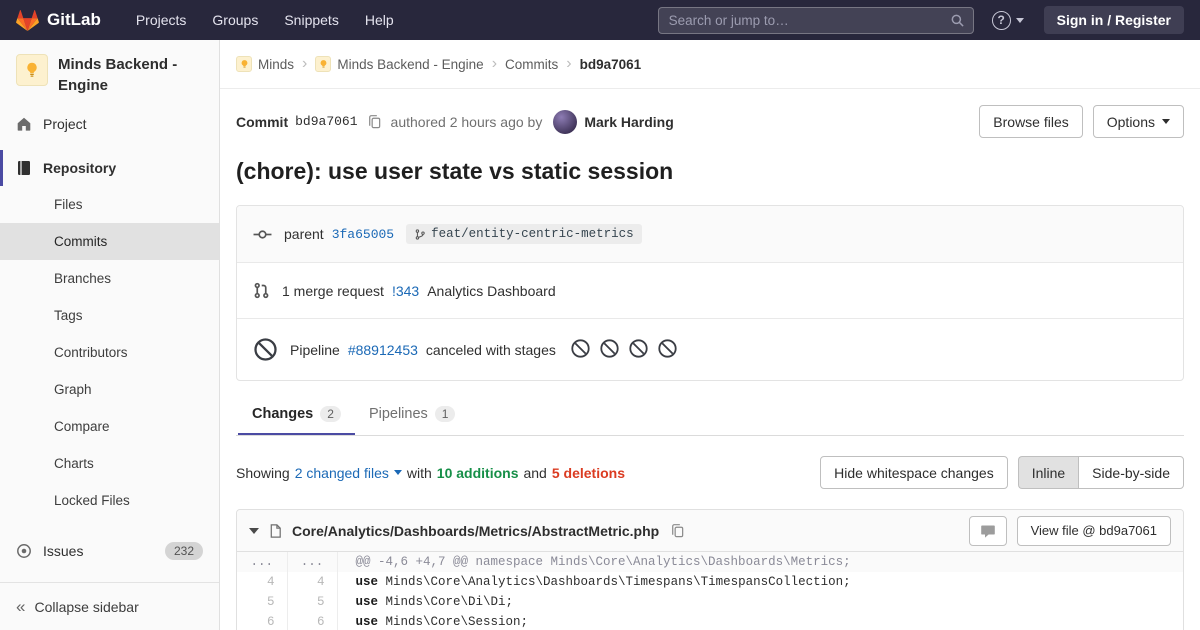  Describe the element at coordinates (311, 20) in the screenshot. I see `nav-snippets: Snippets` at that location.